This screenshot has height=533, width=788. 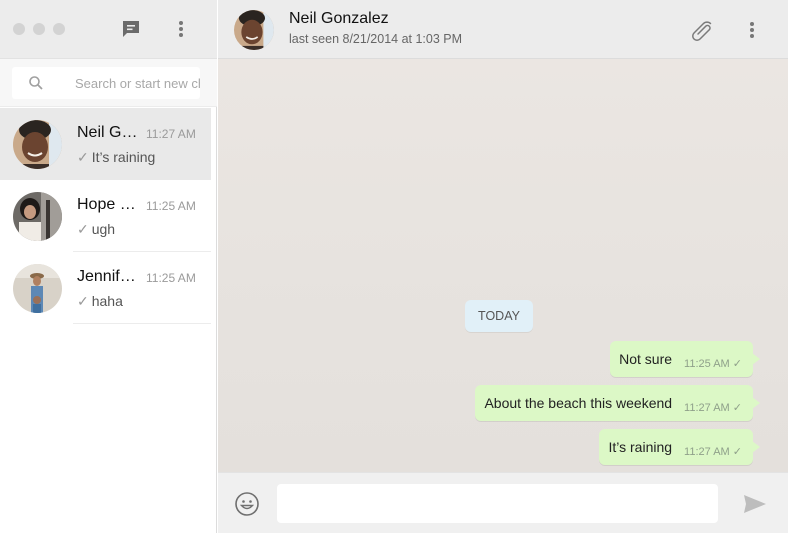 I want to click on chat-preview: ✓ It’s raining, so click(x=116, y=157).